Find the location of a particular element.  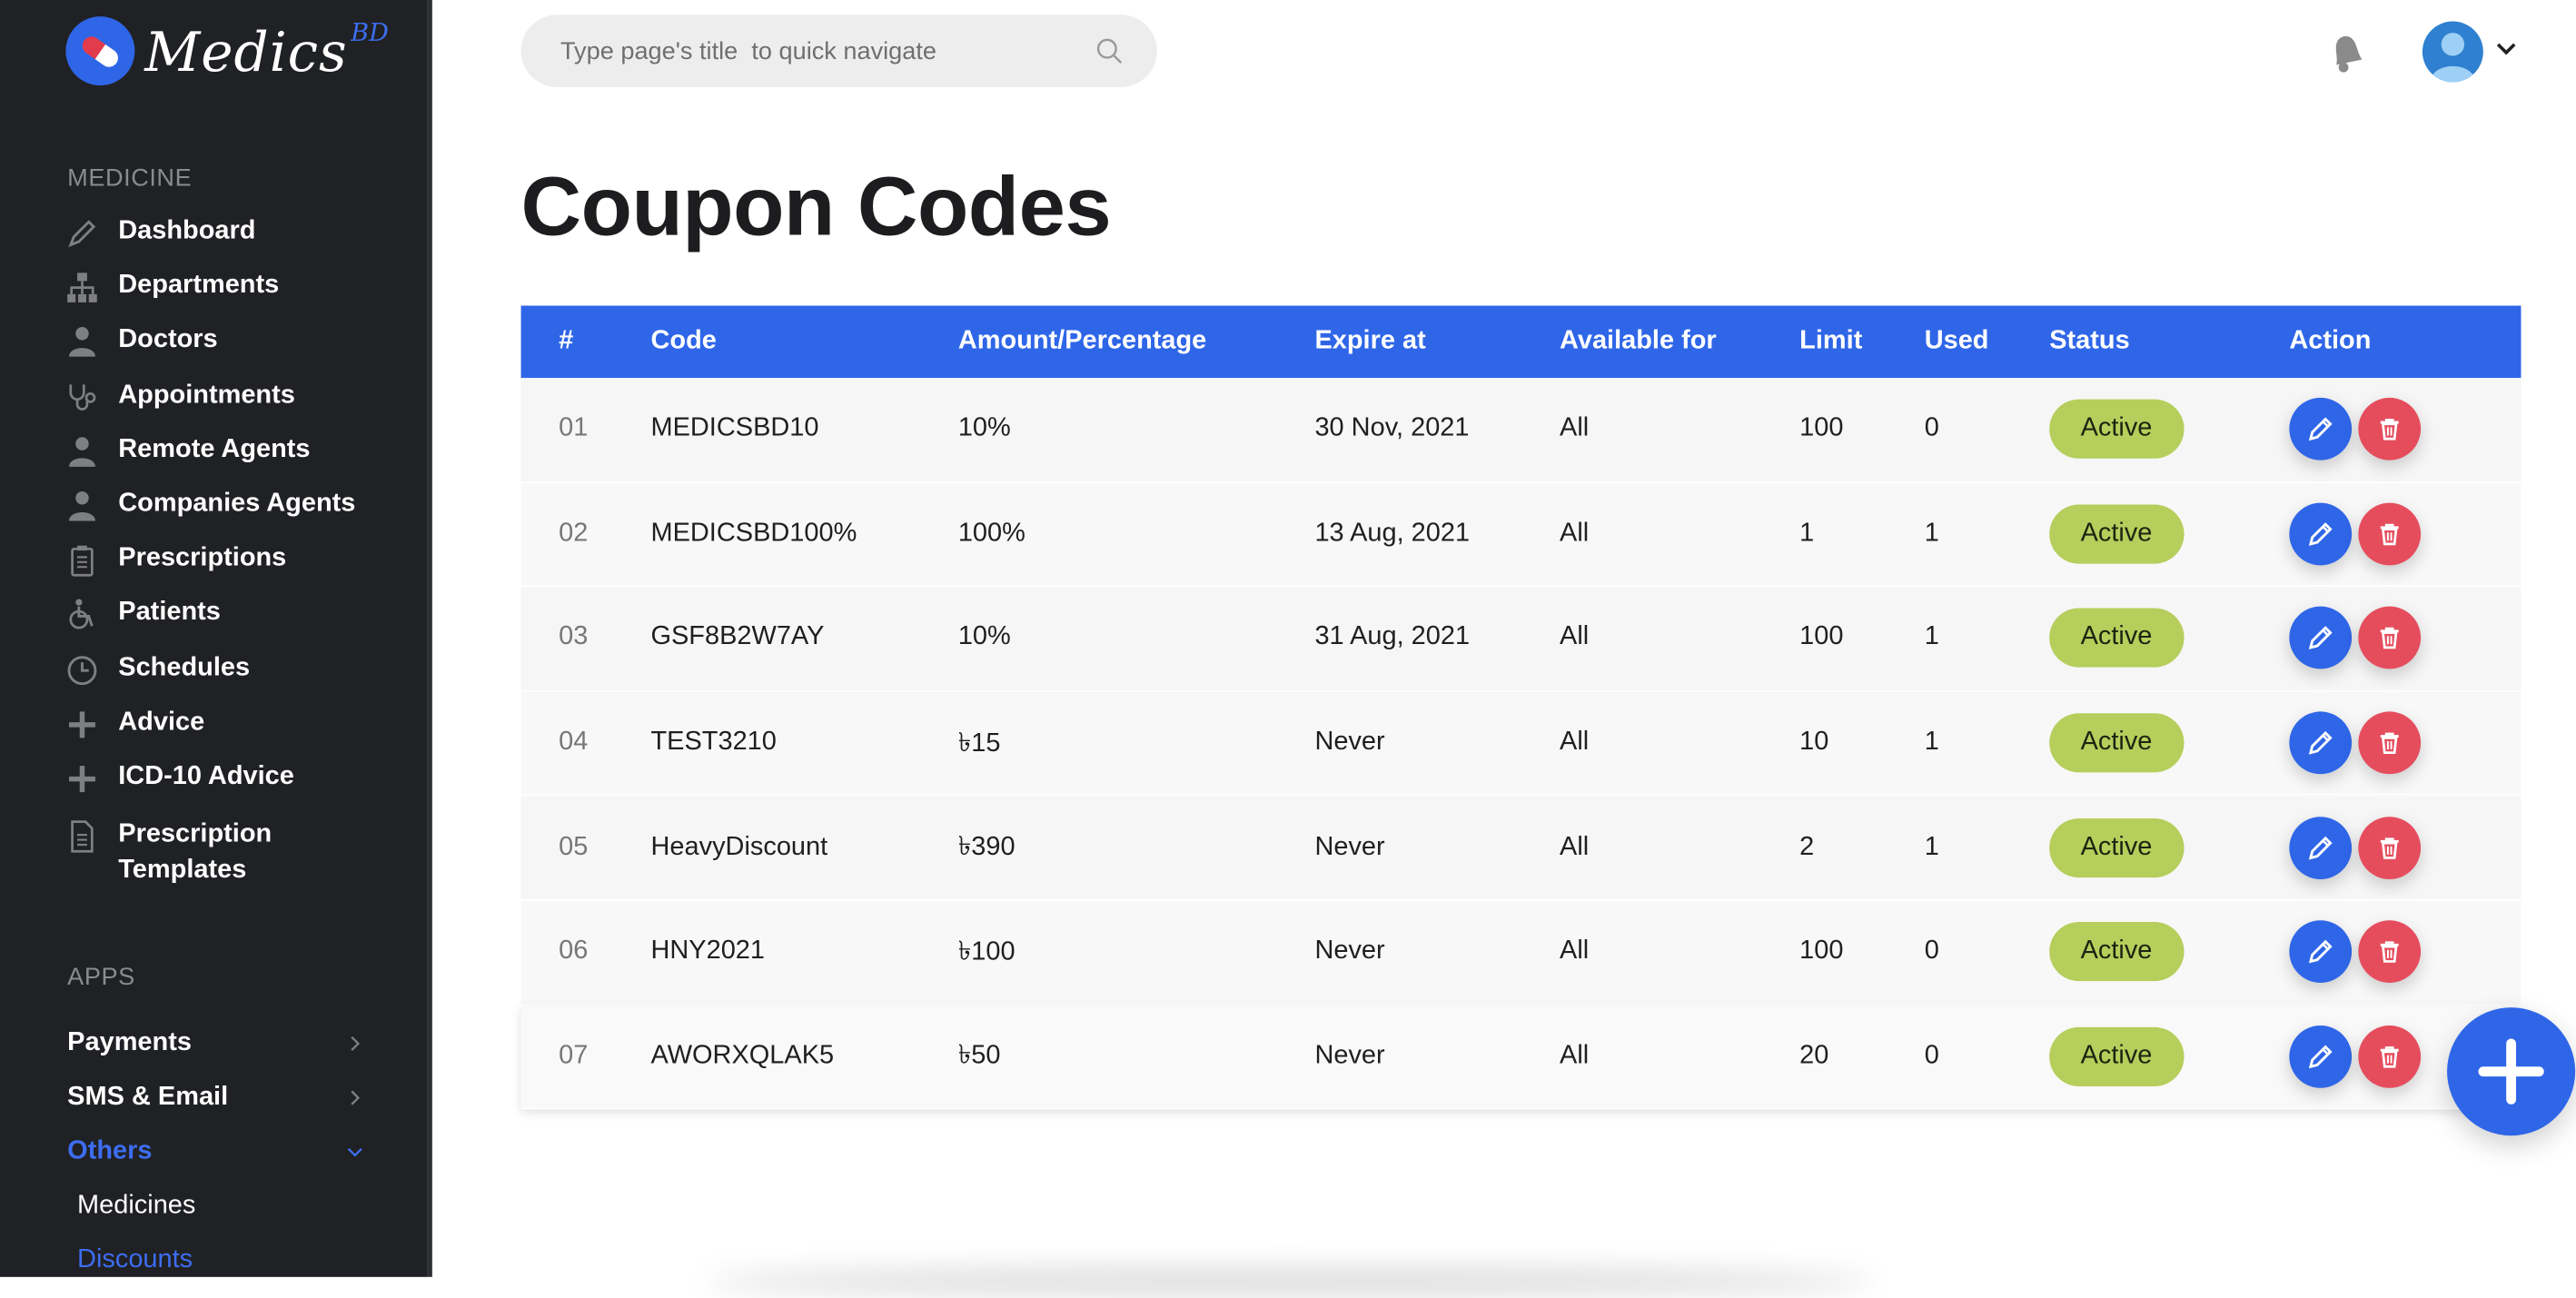

sidebar-item-dashboard: Dashboard is located at coordinates (238, 244).